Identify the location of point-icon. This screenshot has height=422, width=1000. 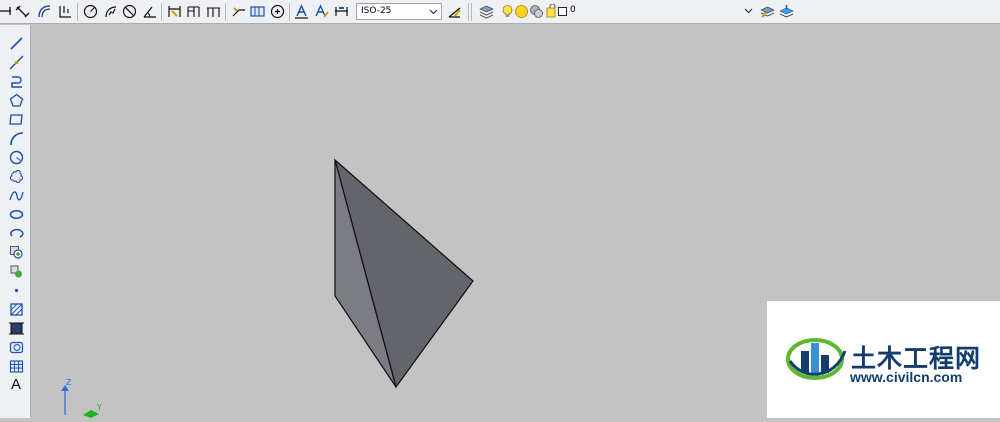
(16, 290).